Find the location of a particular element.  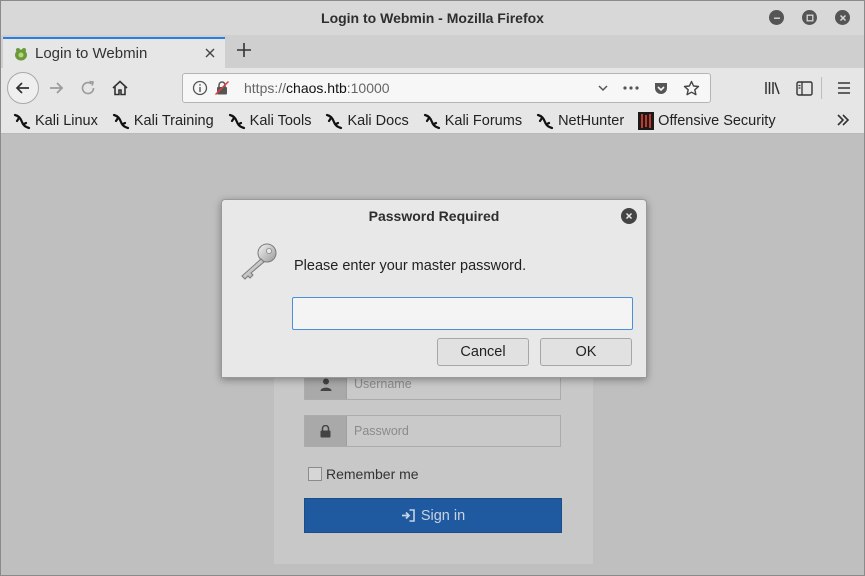

menu-button is located at coordinates (844, 88).